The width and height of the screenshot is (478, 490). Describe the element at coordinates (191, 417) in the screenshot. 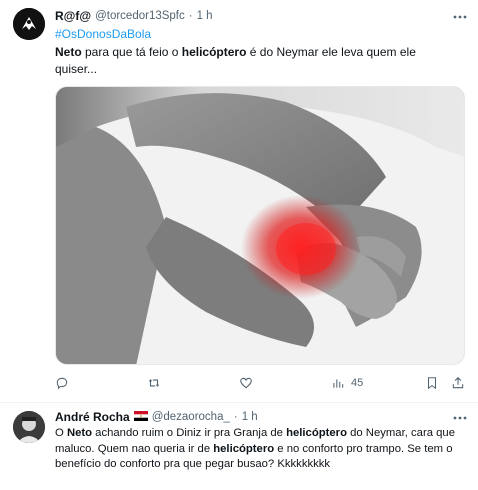

I see `author-handle: @dezaorocha_` at that location.